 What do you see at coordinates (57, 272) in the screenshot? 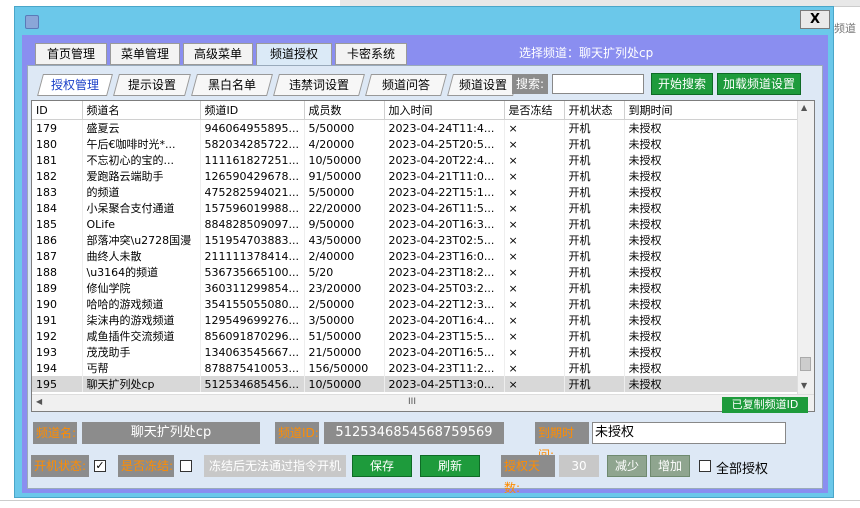
I see `table-cell: 188` at bounding box center [57, 272].